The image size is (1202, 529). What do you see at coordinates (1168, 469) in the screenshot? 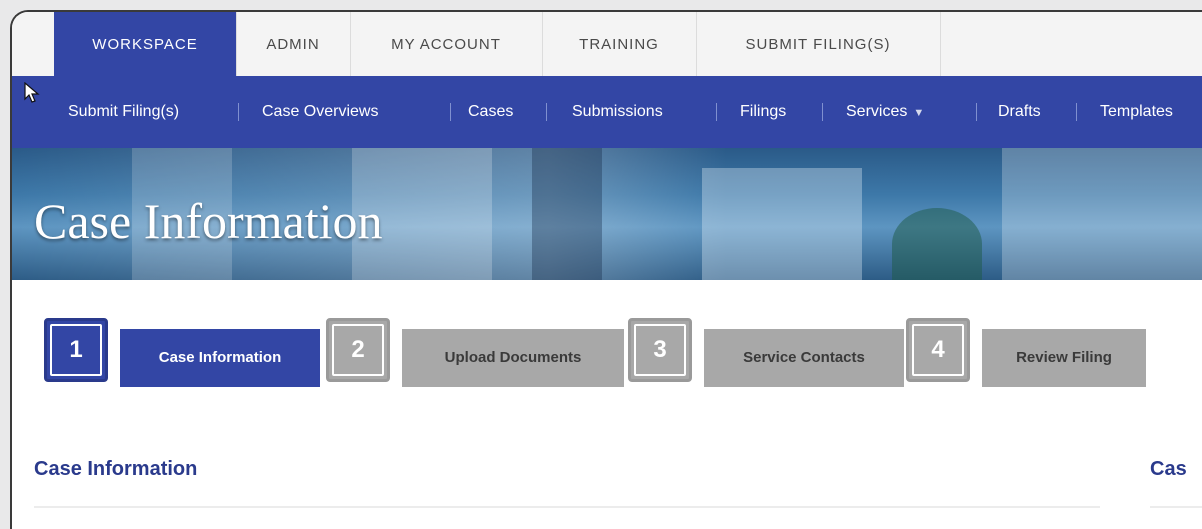
I see `section-heading-right: Cas` at bounding box center [1168, 469].